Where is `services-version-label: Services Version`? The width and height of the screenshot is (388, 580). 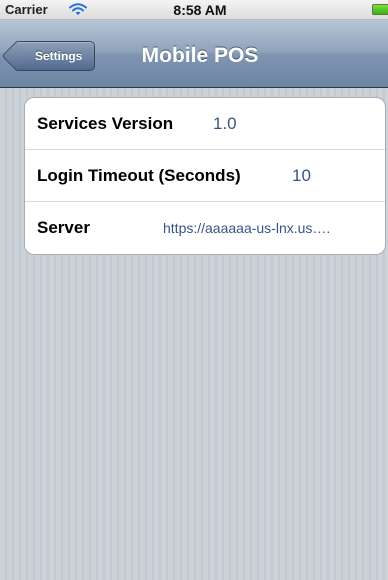 services-version-label: Services Version is located at coordinates (105, 123).